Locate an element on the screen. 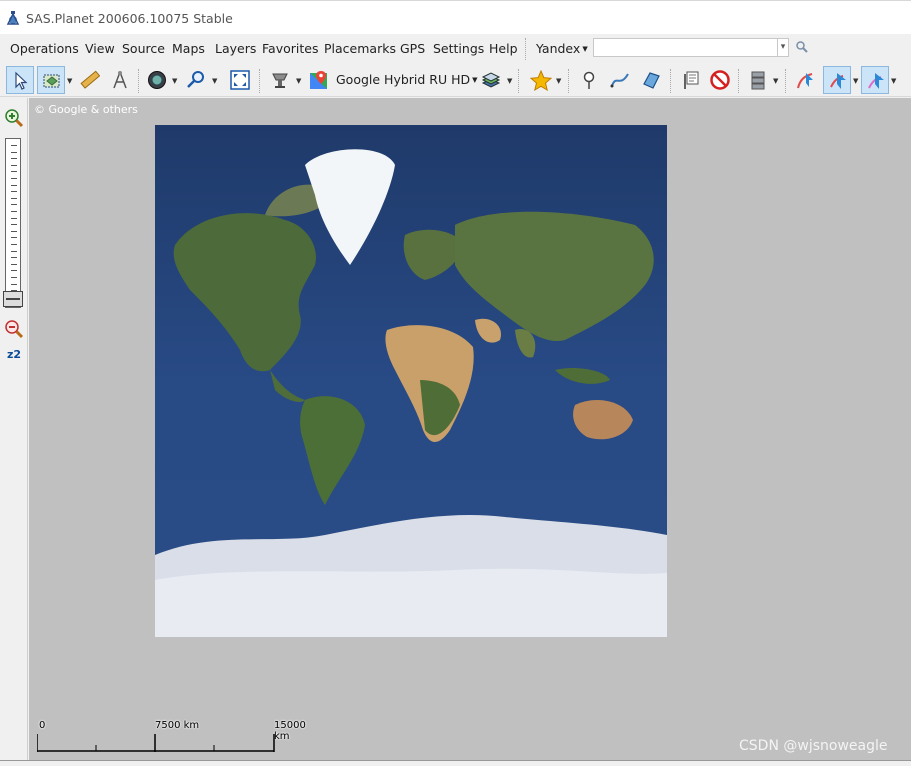 The width and height of the screenshot is (911, 766). menu-separator is located at coordinates (526, 49).